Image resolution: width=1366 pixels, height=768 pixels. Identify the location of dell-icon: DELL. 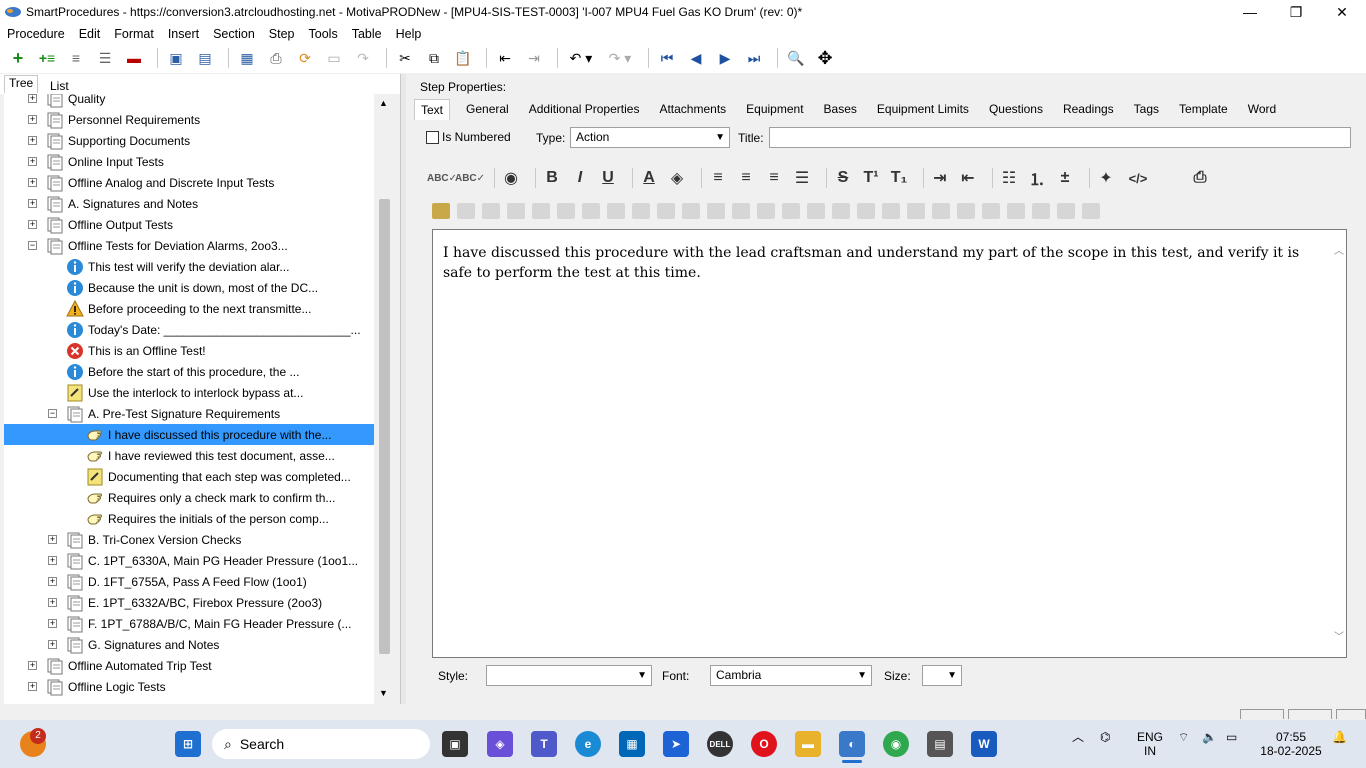
(720, 744).